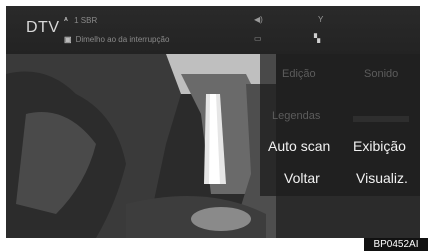 The image size is (428, 251). I want to click on legendas-value-bar, so click(381, 119).